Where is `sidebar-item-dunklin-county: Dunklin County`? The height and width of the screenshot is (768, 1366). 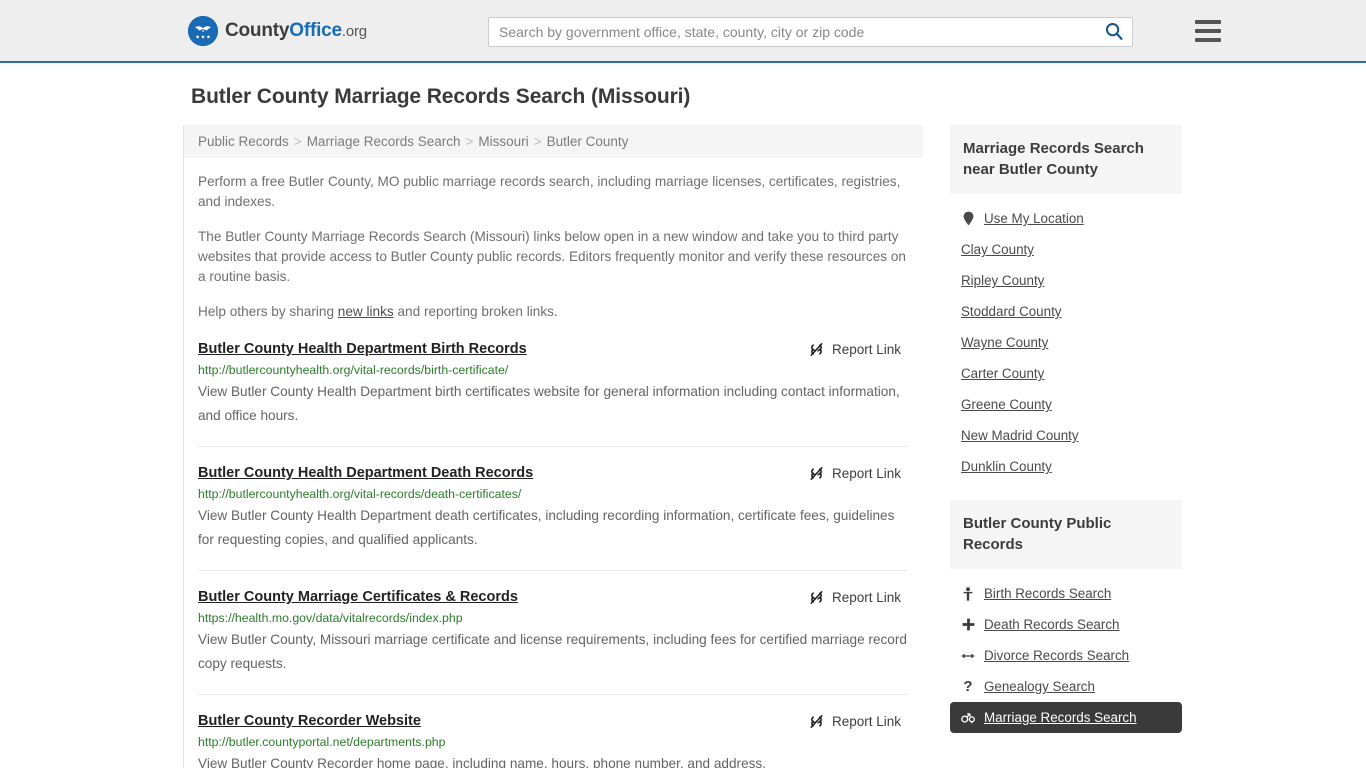 sidebar-item-dunklin-county: Dunklin County is located at coordinates (1066, 466).